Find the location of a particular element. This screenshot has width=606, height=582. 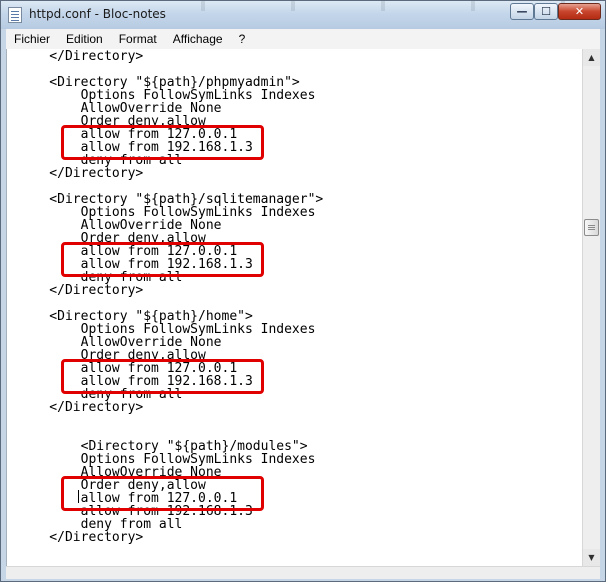

scroll-up-icon: ▲ is located at coordinates (591, 57).